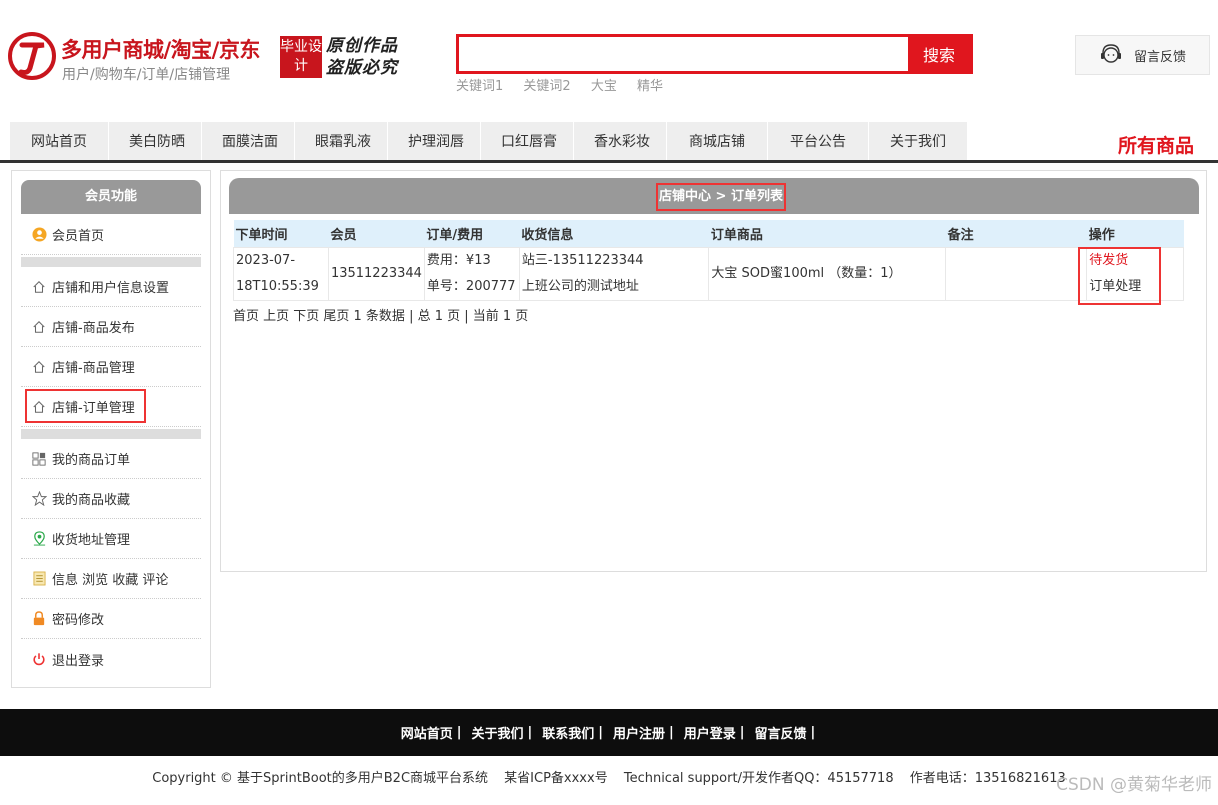  What do you see at coordinates (479, 86) in the screenshot?
I see `keyword-link: 关键词1` at bounding box center [479, 86].